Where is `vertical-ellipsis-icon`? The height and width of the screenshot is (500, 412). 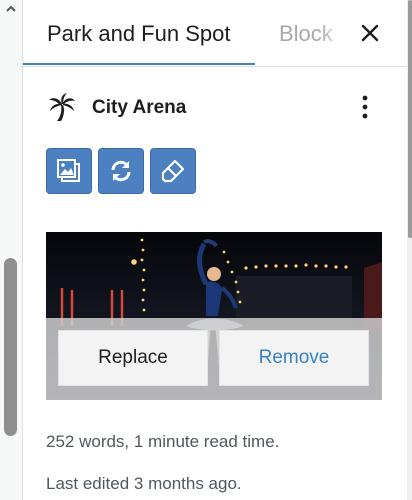
vertical-ellipsis-icon is located at coordinates (365, 107).